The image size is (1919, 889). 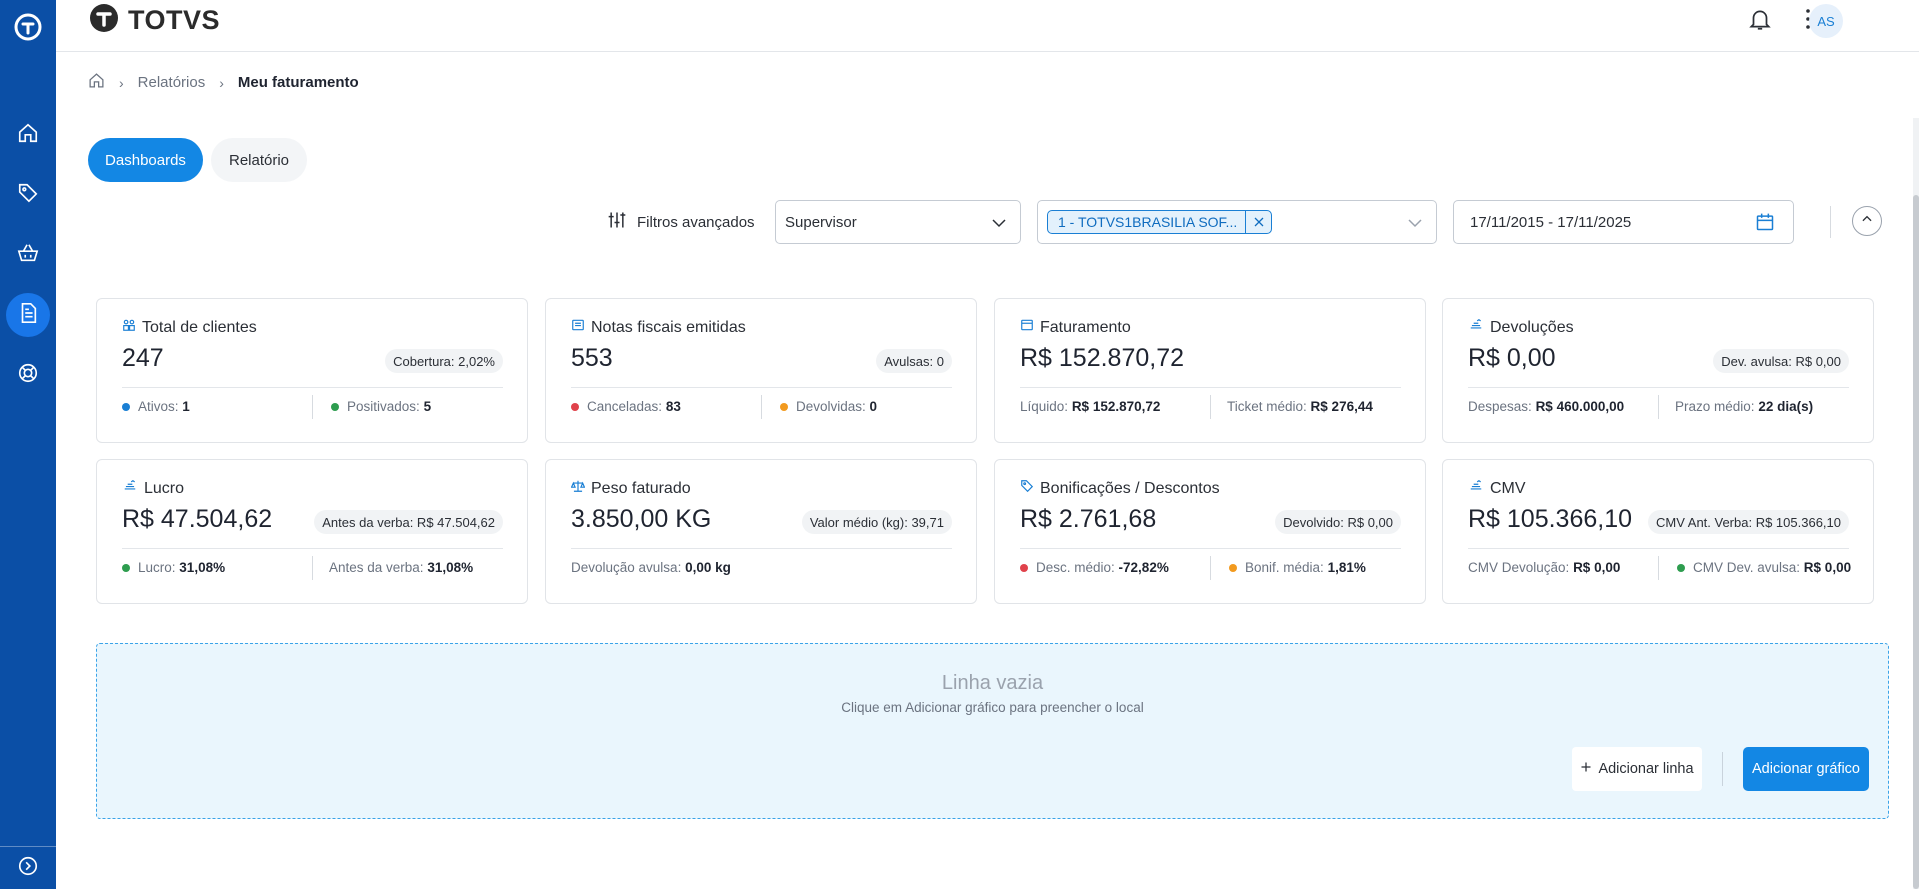 I want to click on date-range-field: 17/11/2015 - 17/11/2025, so click(x=1623, y=222).